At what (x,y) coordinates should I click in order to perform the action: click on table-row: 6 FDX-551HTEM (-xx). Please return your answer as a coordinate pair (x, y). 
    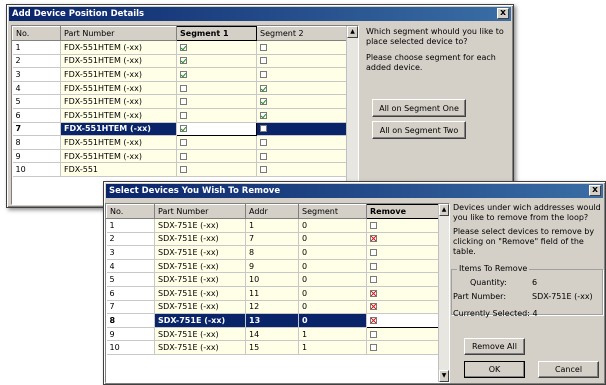
    Looking at the image, I should click on (180, 115).